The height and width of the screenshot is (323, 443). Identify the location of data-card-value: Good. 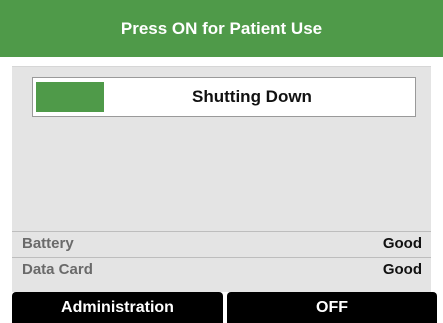
(402, 269).